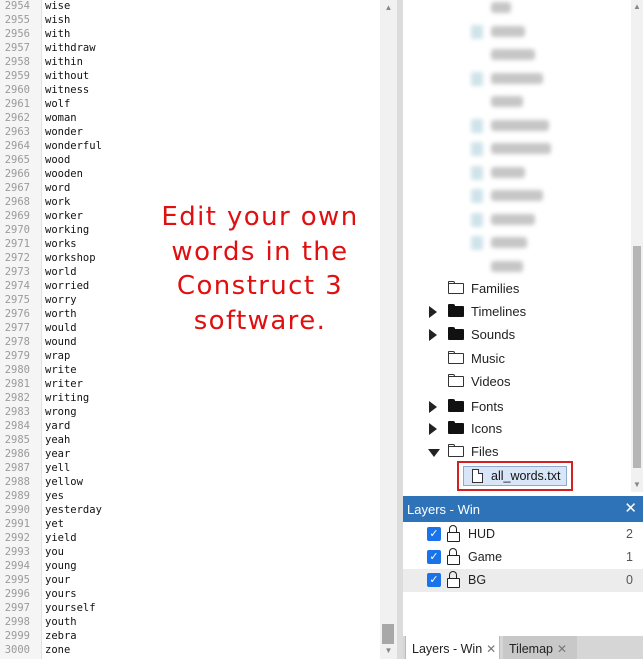 Image resolution: width=643 pixels, height=662 pixels. I want to click on editor-line: 2998 youth, so click(190, 622).